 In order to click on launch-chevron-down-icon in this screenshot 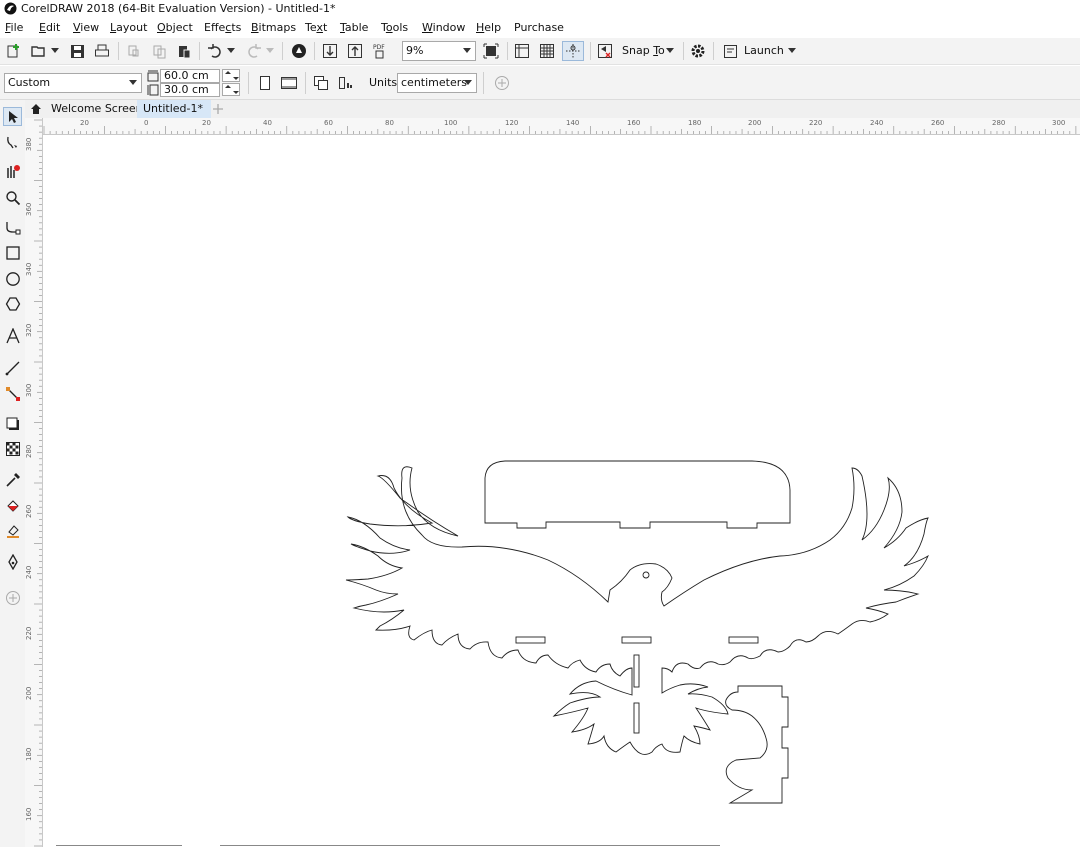, I will do `click(792, 51)`.